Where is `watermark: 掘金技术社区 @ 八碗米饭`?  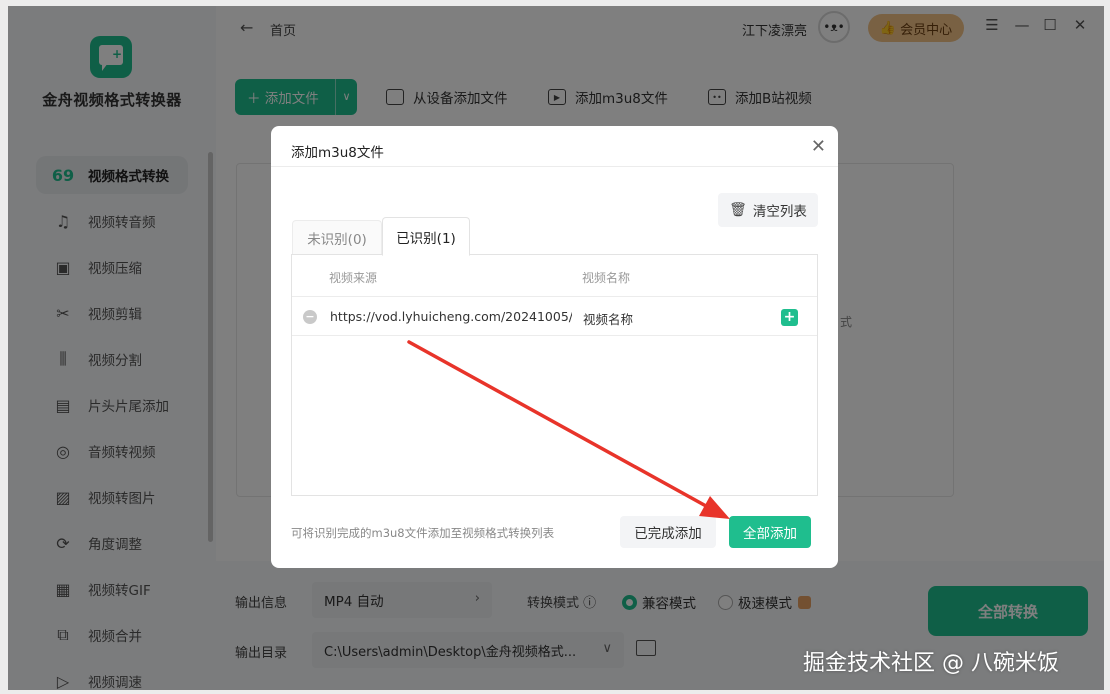 watermark: 掘金技术社区 @ 八碗米饭 is located at coordinates (931, 663).